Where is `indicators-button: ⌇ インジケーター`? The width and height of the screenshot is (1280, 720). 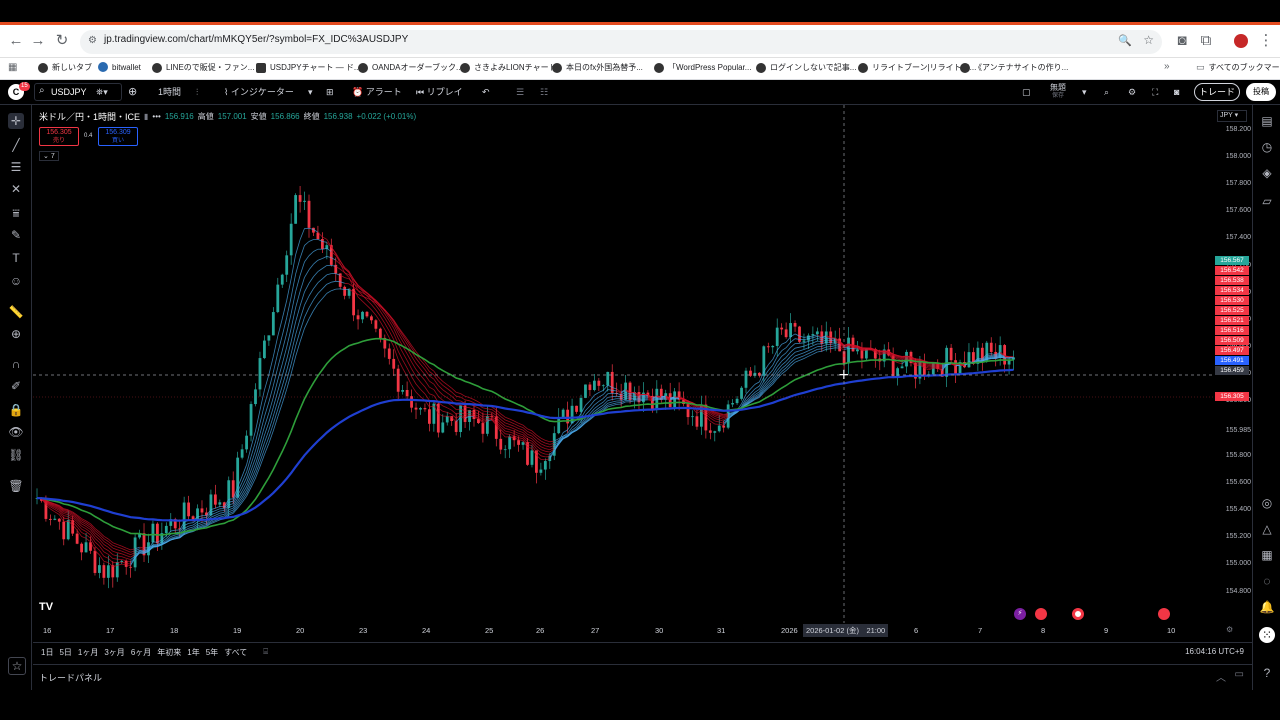
indicators-button: ⌇ インジケーター is located at coordinates (259, 92).